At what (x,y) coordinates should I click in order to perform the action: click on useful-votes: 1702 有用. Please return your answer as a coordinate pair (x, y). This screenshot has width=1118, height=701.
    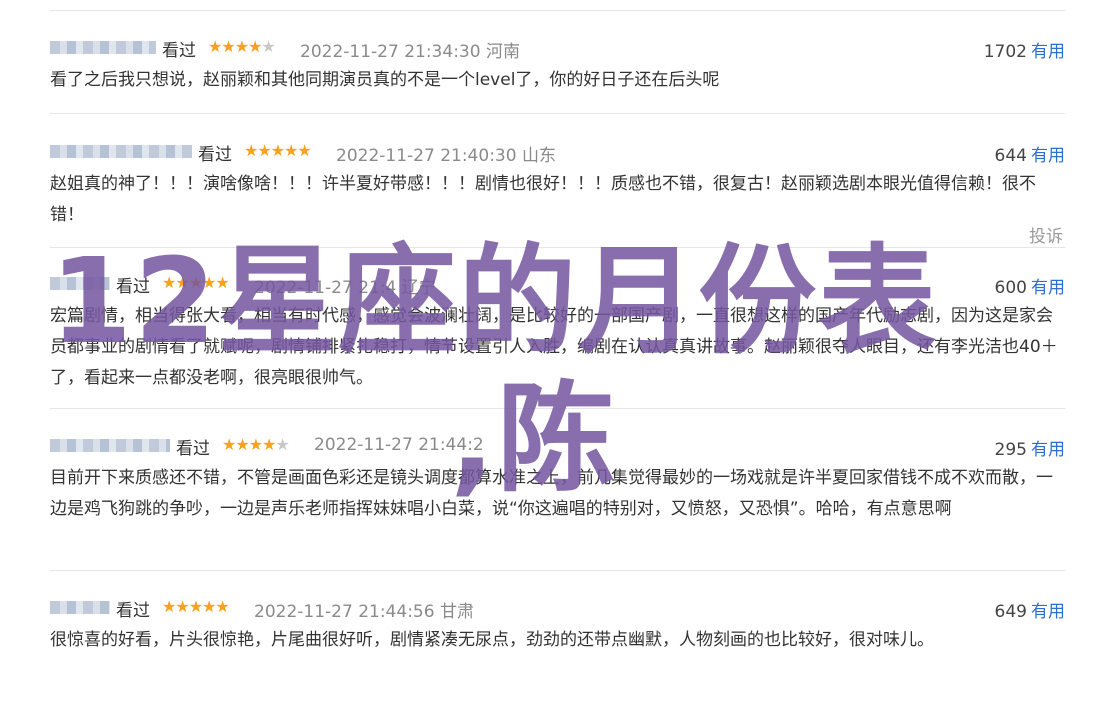
    Looking at the image, I should click on (1024, 49).